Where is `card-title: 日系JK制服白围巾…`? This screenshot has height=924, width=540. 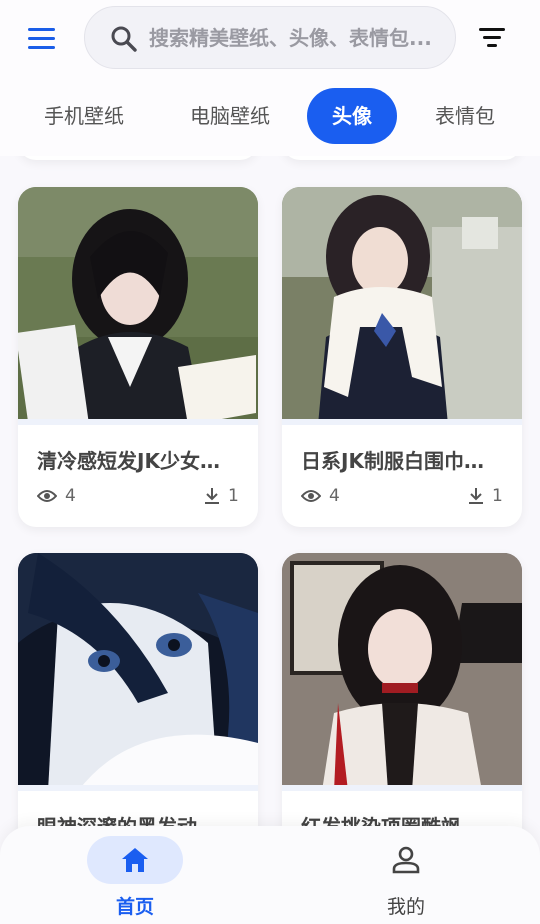 card-title: 日系JK制服白围巾… is located at coordinates (392, 461).